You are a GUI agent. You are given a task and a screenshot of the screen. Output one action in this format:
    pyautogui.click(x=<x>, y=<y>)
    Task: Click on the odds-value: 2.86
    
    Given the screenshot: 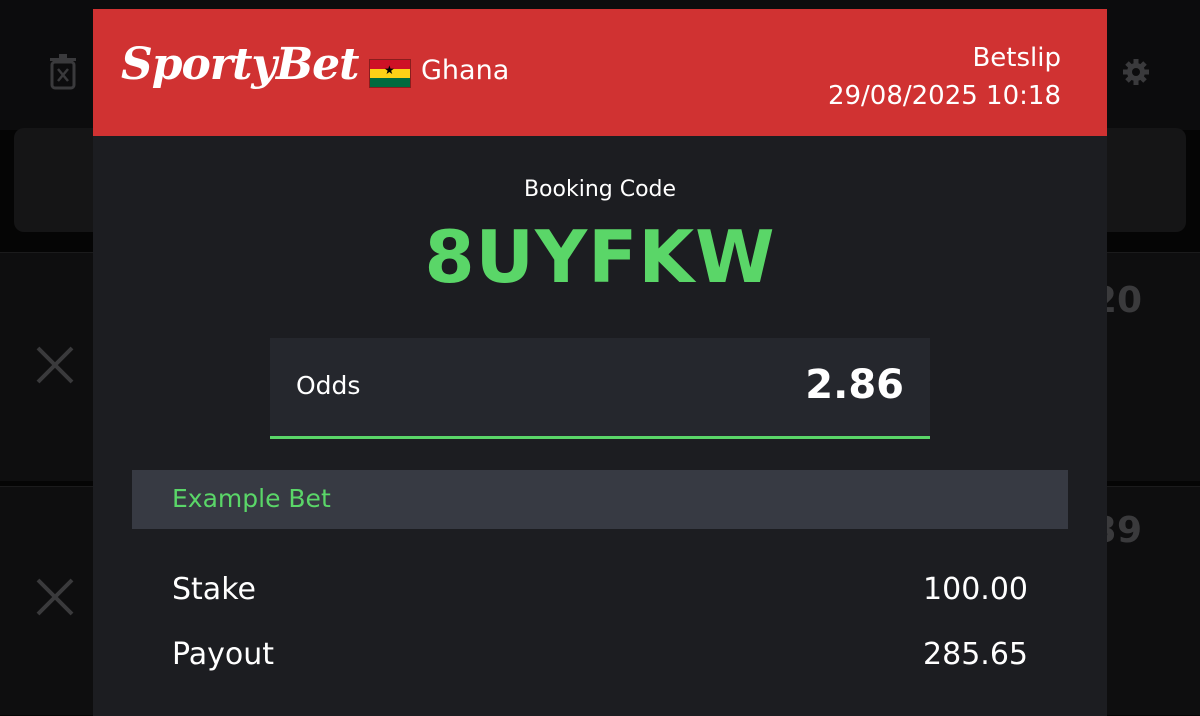 What is the action you would take?
    pyautogui.click(x=854, y=385)
    